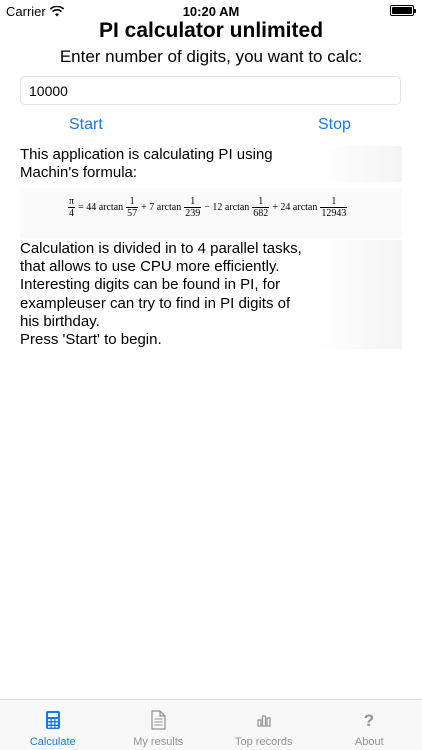 The height and width of the screenshot is (750, 422). Describe the element at coordinates (158, 720) in the screenshot. I see `document-icon` at that location.